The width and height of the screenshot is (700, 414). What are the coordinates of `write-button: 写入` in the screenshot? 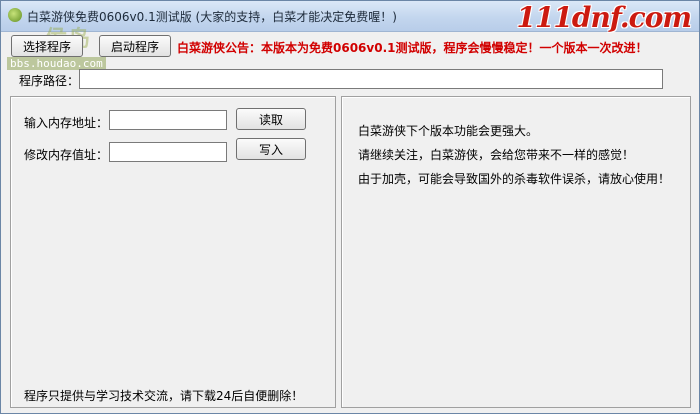 It's located at (271, 149).